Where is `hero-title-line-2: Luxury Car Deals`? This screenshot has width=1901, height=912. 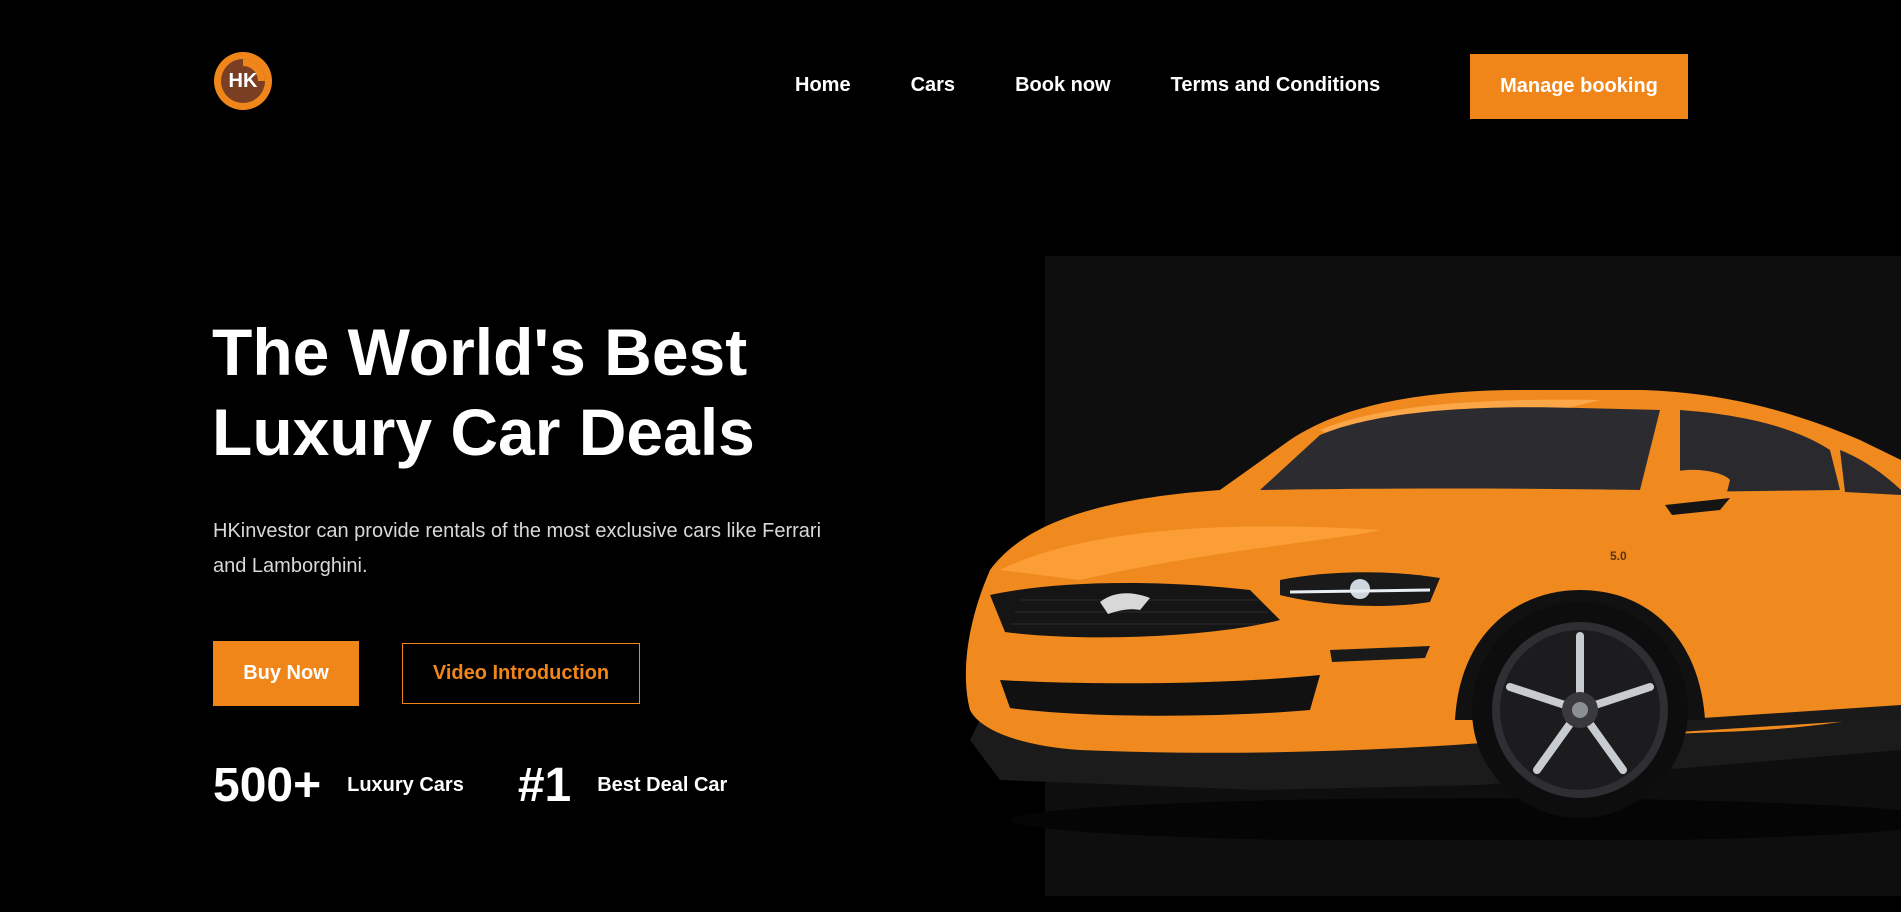 hero-title-line-2: Luxury Car Deals is located at coordinates (483, 432).